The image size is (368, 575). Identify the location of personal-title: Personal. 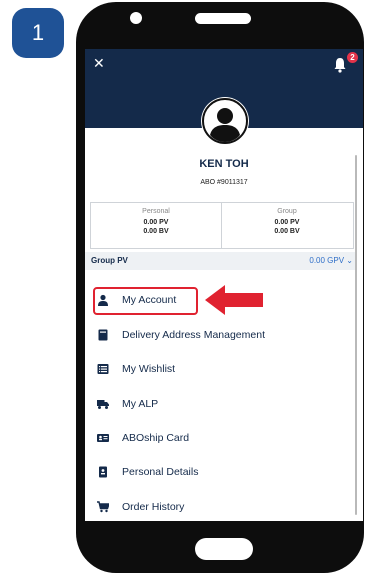
(156, 211).